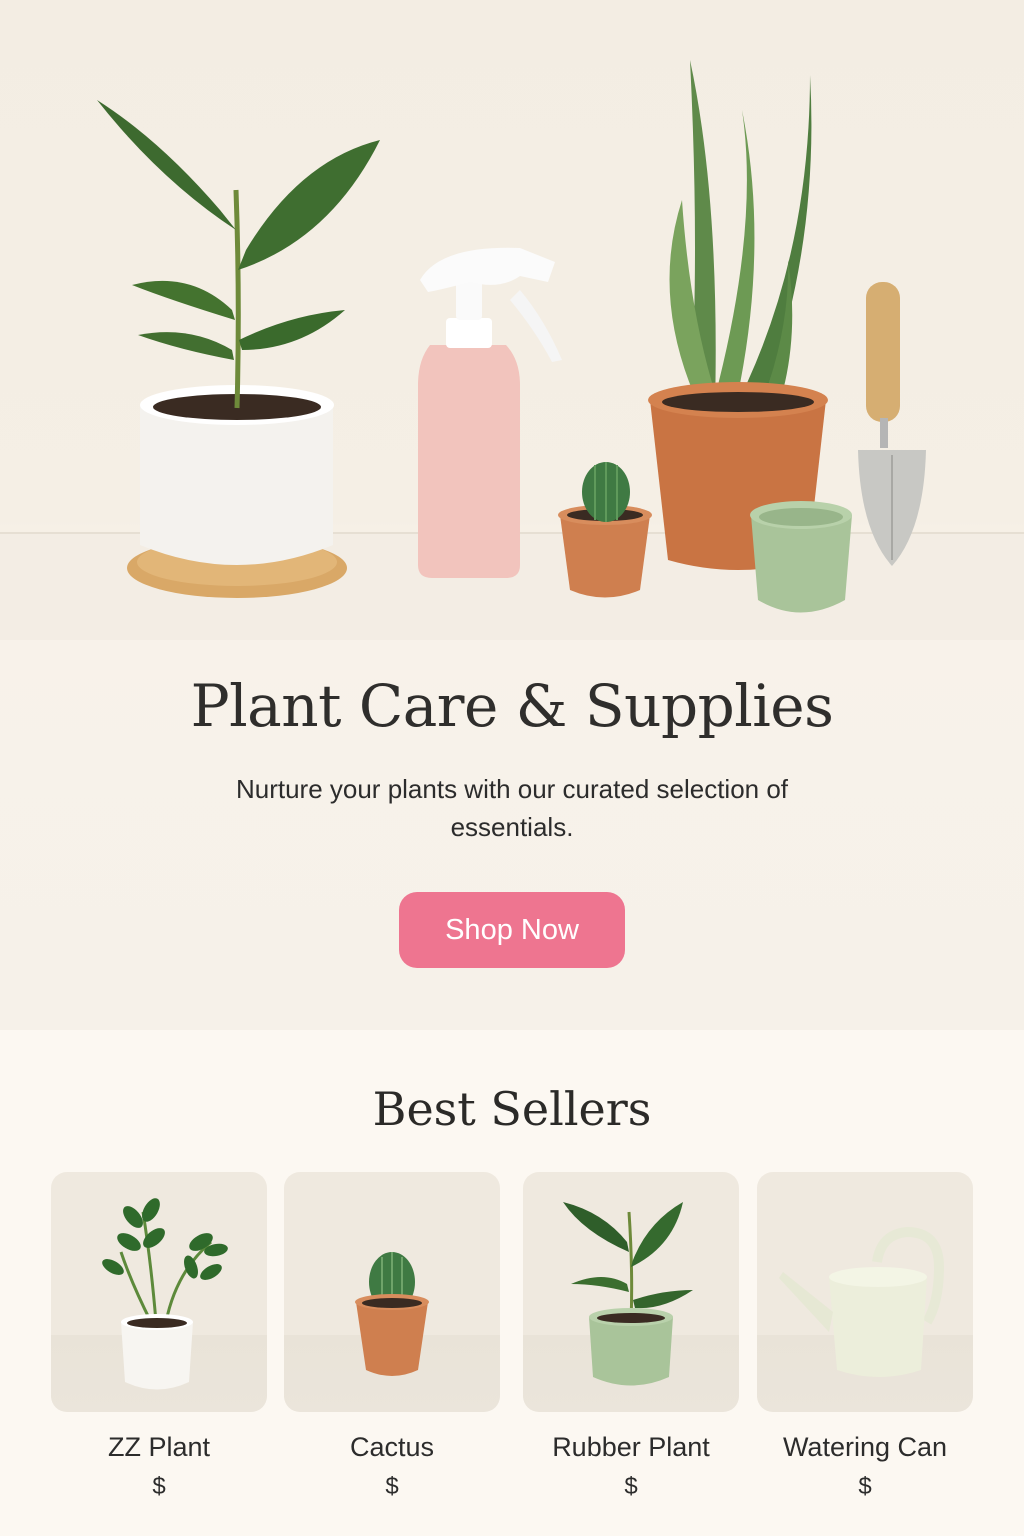 The image size is (1024, 1536). What do you see at coordinates (490, 412) in the screenshot?
I see `spray-bottle-hero` at bounding box center [490, 412].